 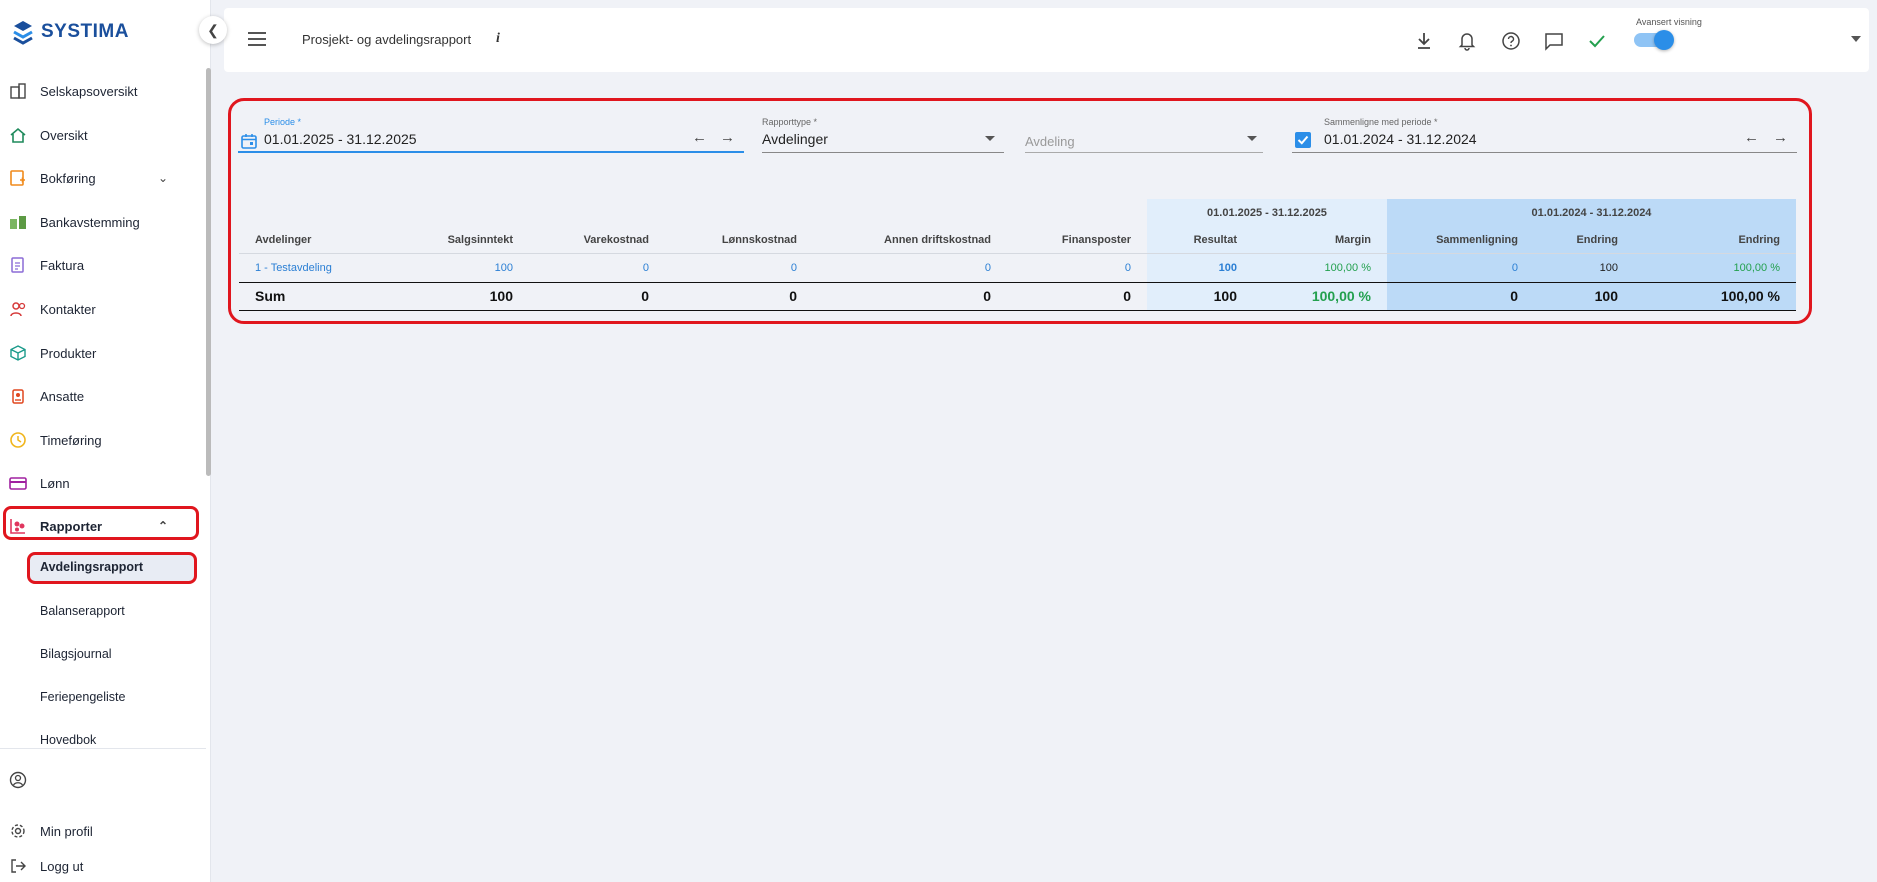 I want to click on table-cell-result: 100, so click(x=1200, y=267).